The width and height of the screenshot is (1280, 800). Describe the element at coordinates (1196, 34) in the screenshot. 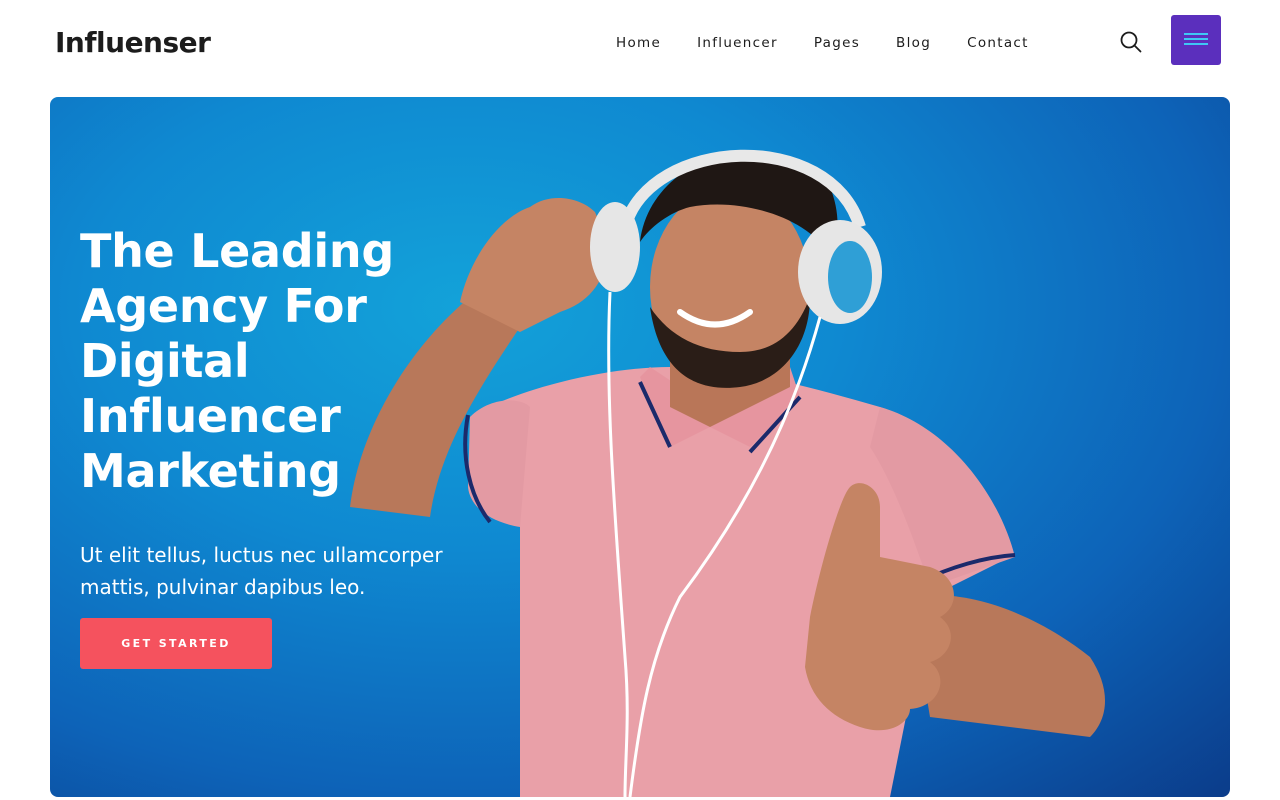

I see `hamburger-menu-icon` at that location.